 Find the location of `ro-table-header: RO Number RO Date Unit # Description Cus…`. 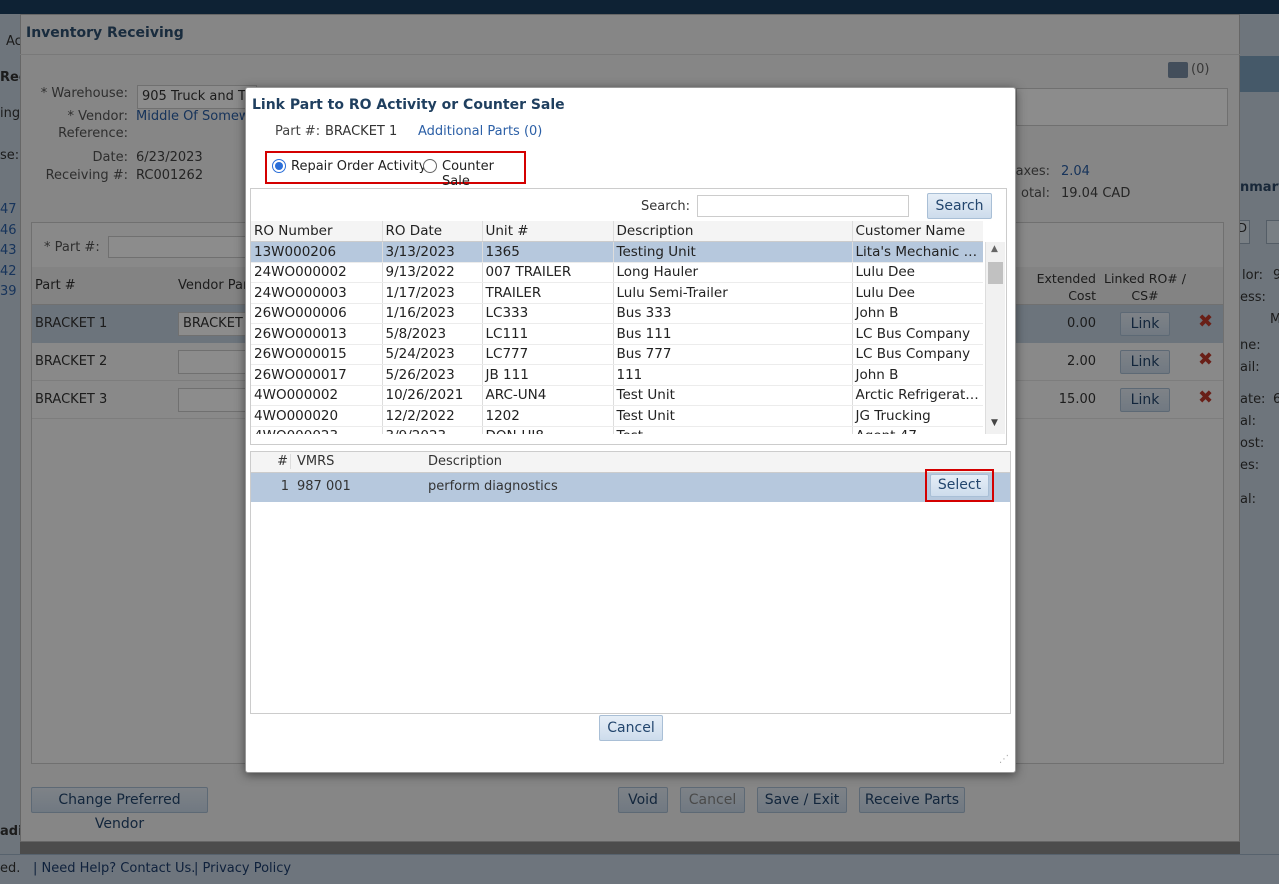

ro-table-header: RO Number RO Date Unit # Description Cus… is located at coordinates (617, 231).